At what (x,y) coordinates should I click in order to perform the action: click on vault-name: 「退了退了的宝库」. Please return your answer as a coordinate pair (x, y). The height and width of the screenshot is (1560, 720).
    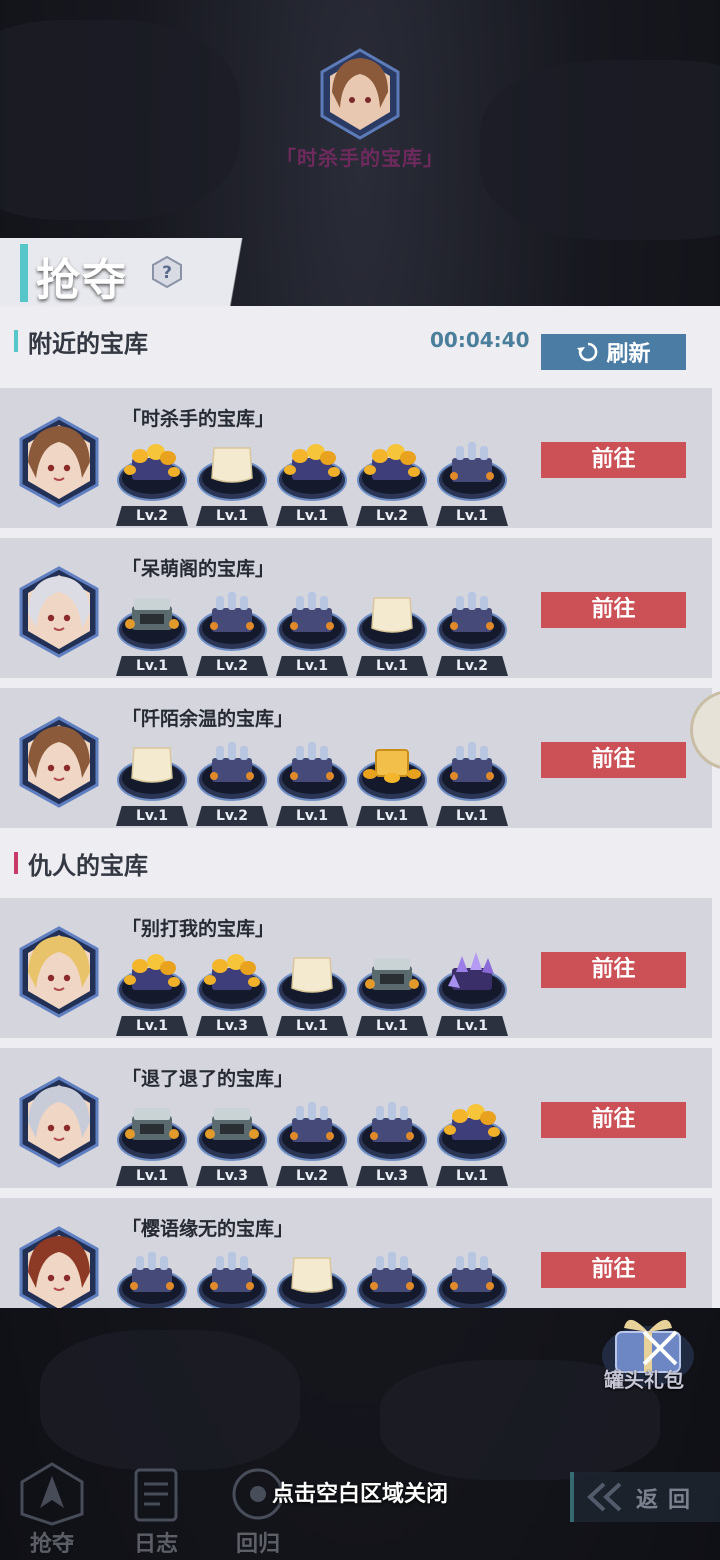
    Looking at the image, I should click on (208, 1079).